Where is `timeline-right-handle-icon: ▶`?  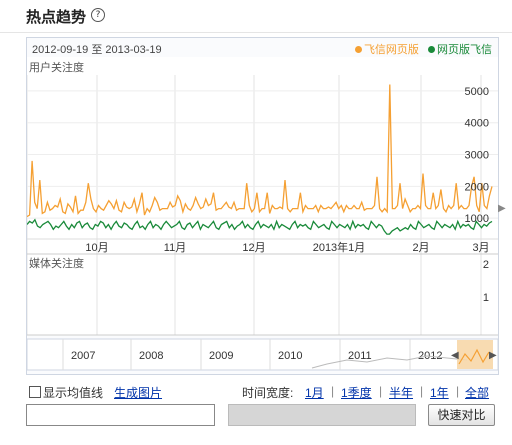
timeline-right-handle-icon: ▶ is located at coordinates (493, 355).